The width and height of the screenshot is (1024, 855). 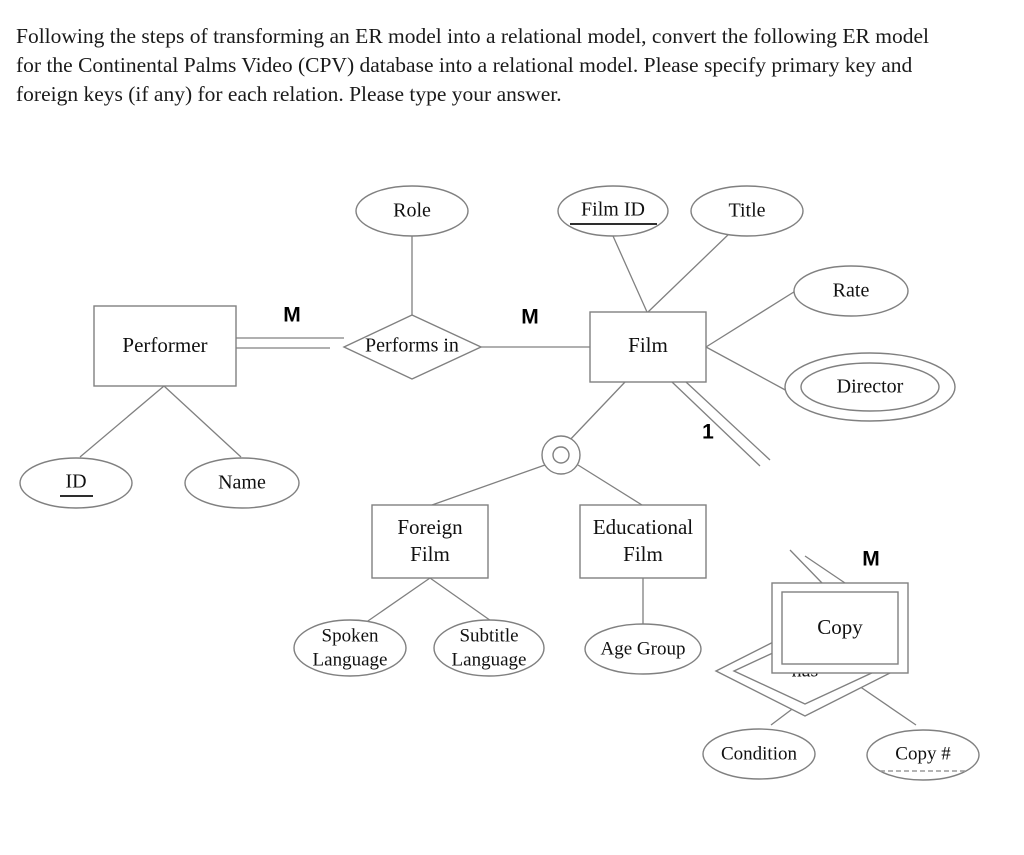 I want to click on name-label: Name, so click(x=242, y=483).